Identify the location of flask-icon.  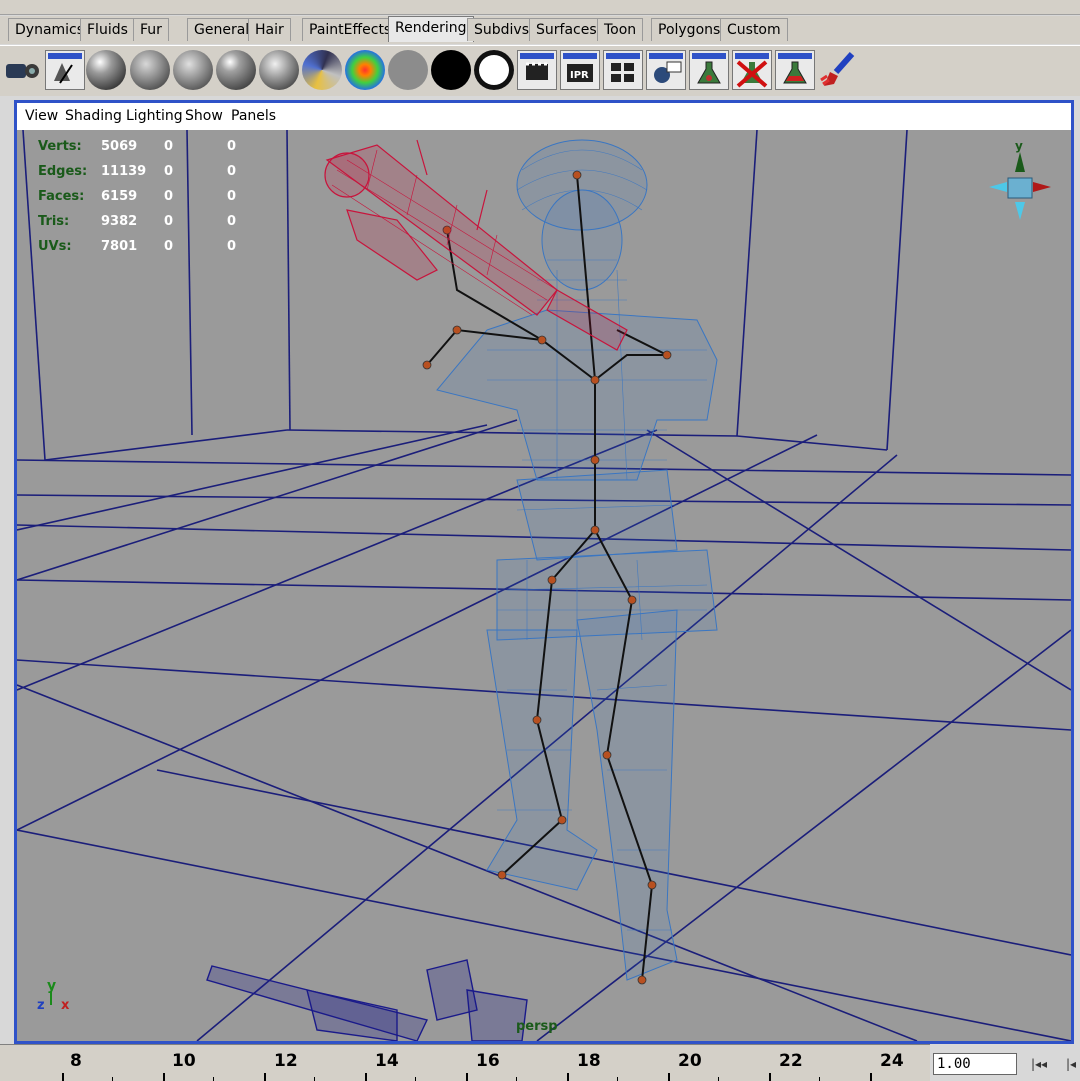
(709, 70).